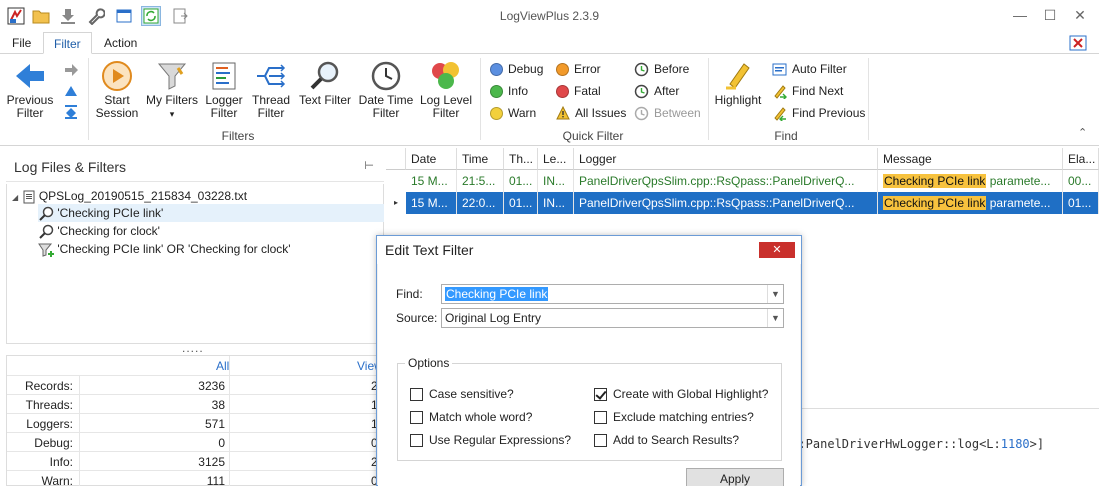  Describe the element at coordinates (417, 318) in the screenshot. I see `source-label: Source:` at that location.